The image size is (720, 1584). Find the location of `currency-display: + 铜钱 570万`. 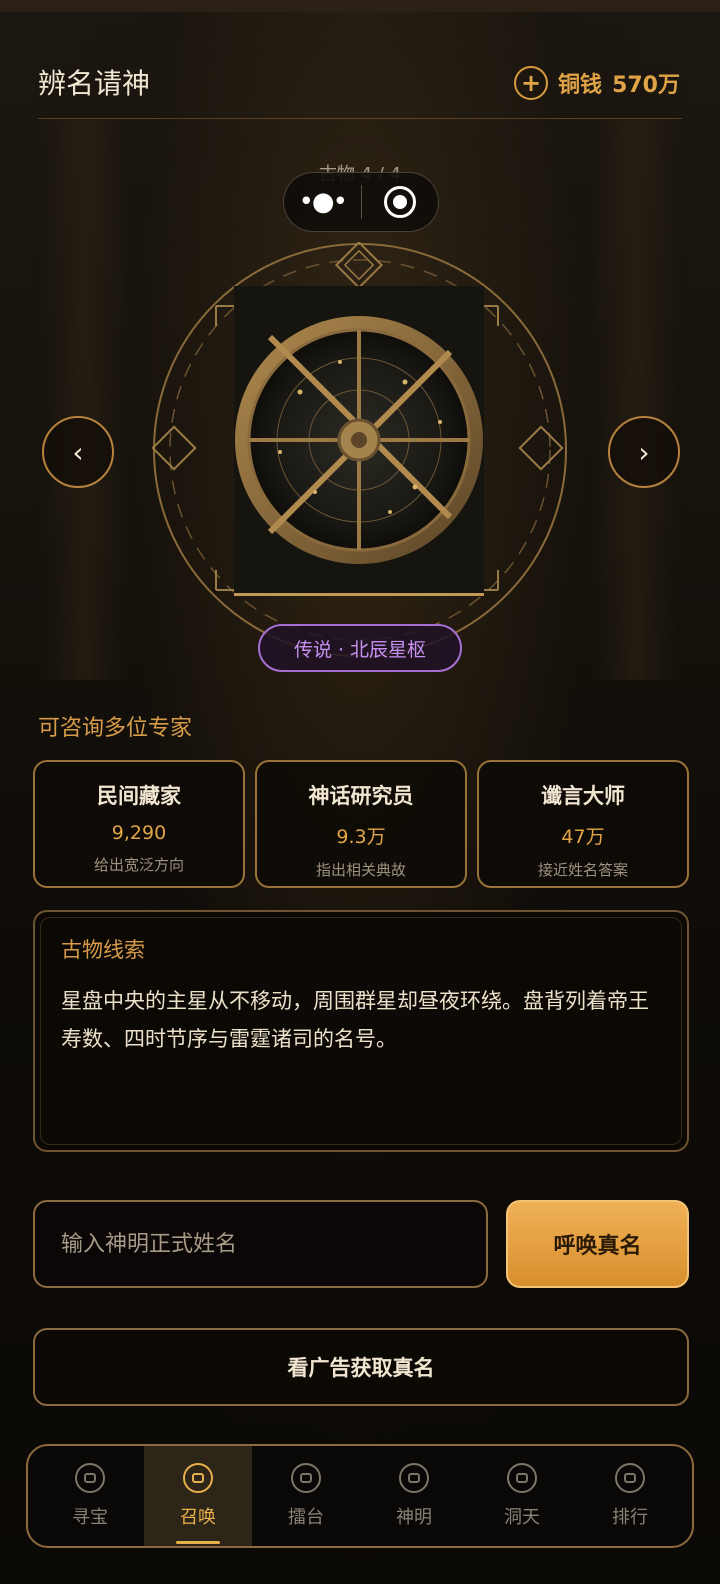

currency-display: + 铜钱 570万 is located at coordinates (597, 83).